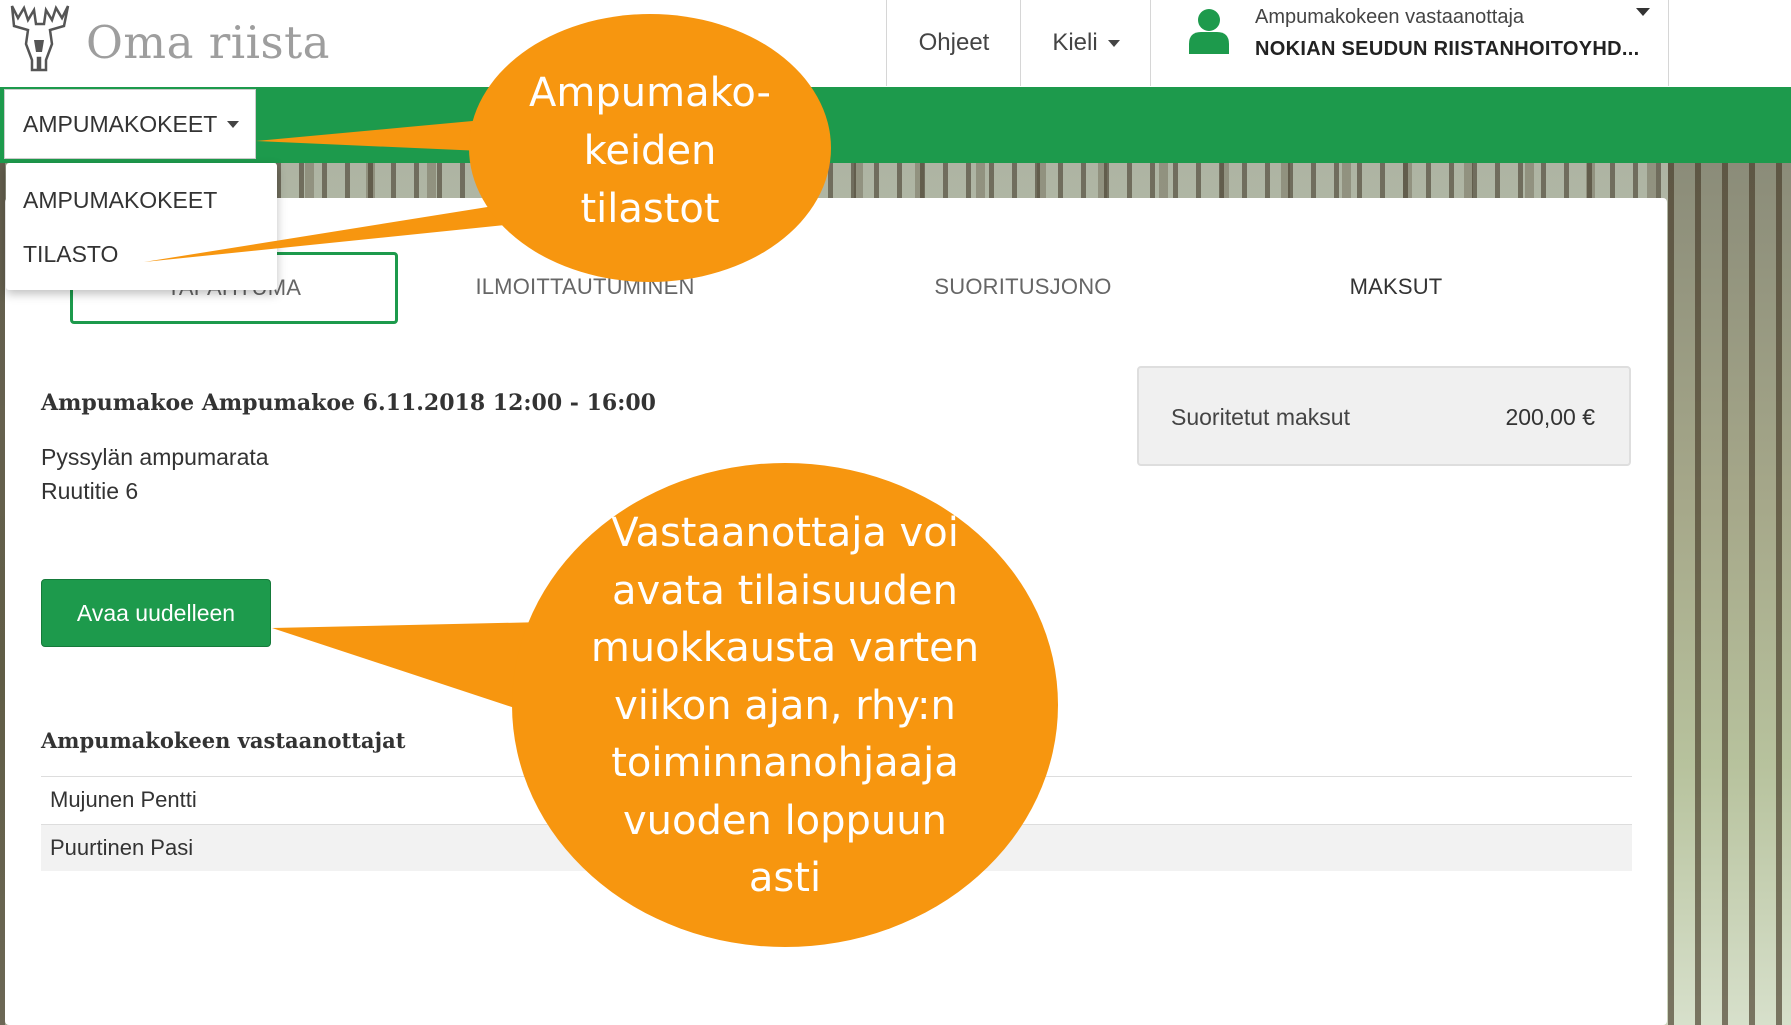 Image resolution: width=1791 pixels, height=1025 pixels. I want to click on payments-summary: Suoritetut maksut 200,00 €, so click(1384, 416).